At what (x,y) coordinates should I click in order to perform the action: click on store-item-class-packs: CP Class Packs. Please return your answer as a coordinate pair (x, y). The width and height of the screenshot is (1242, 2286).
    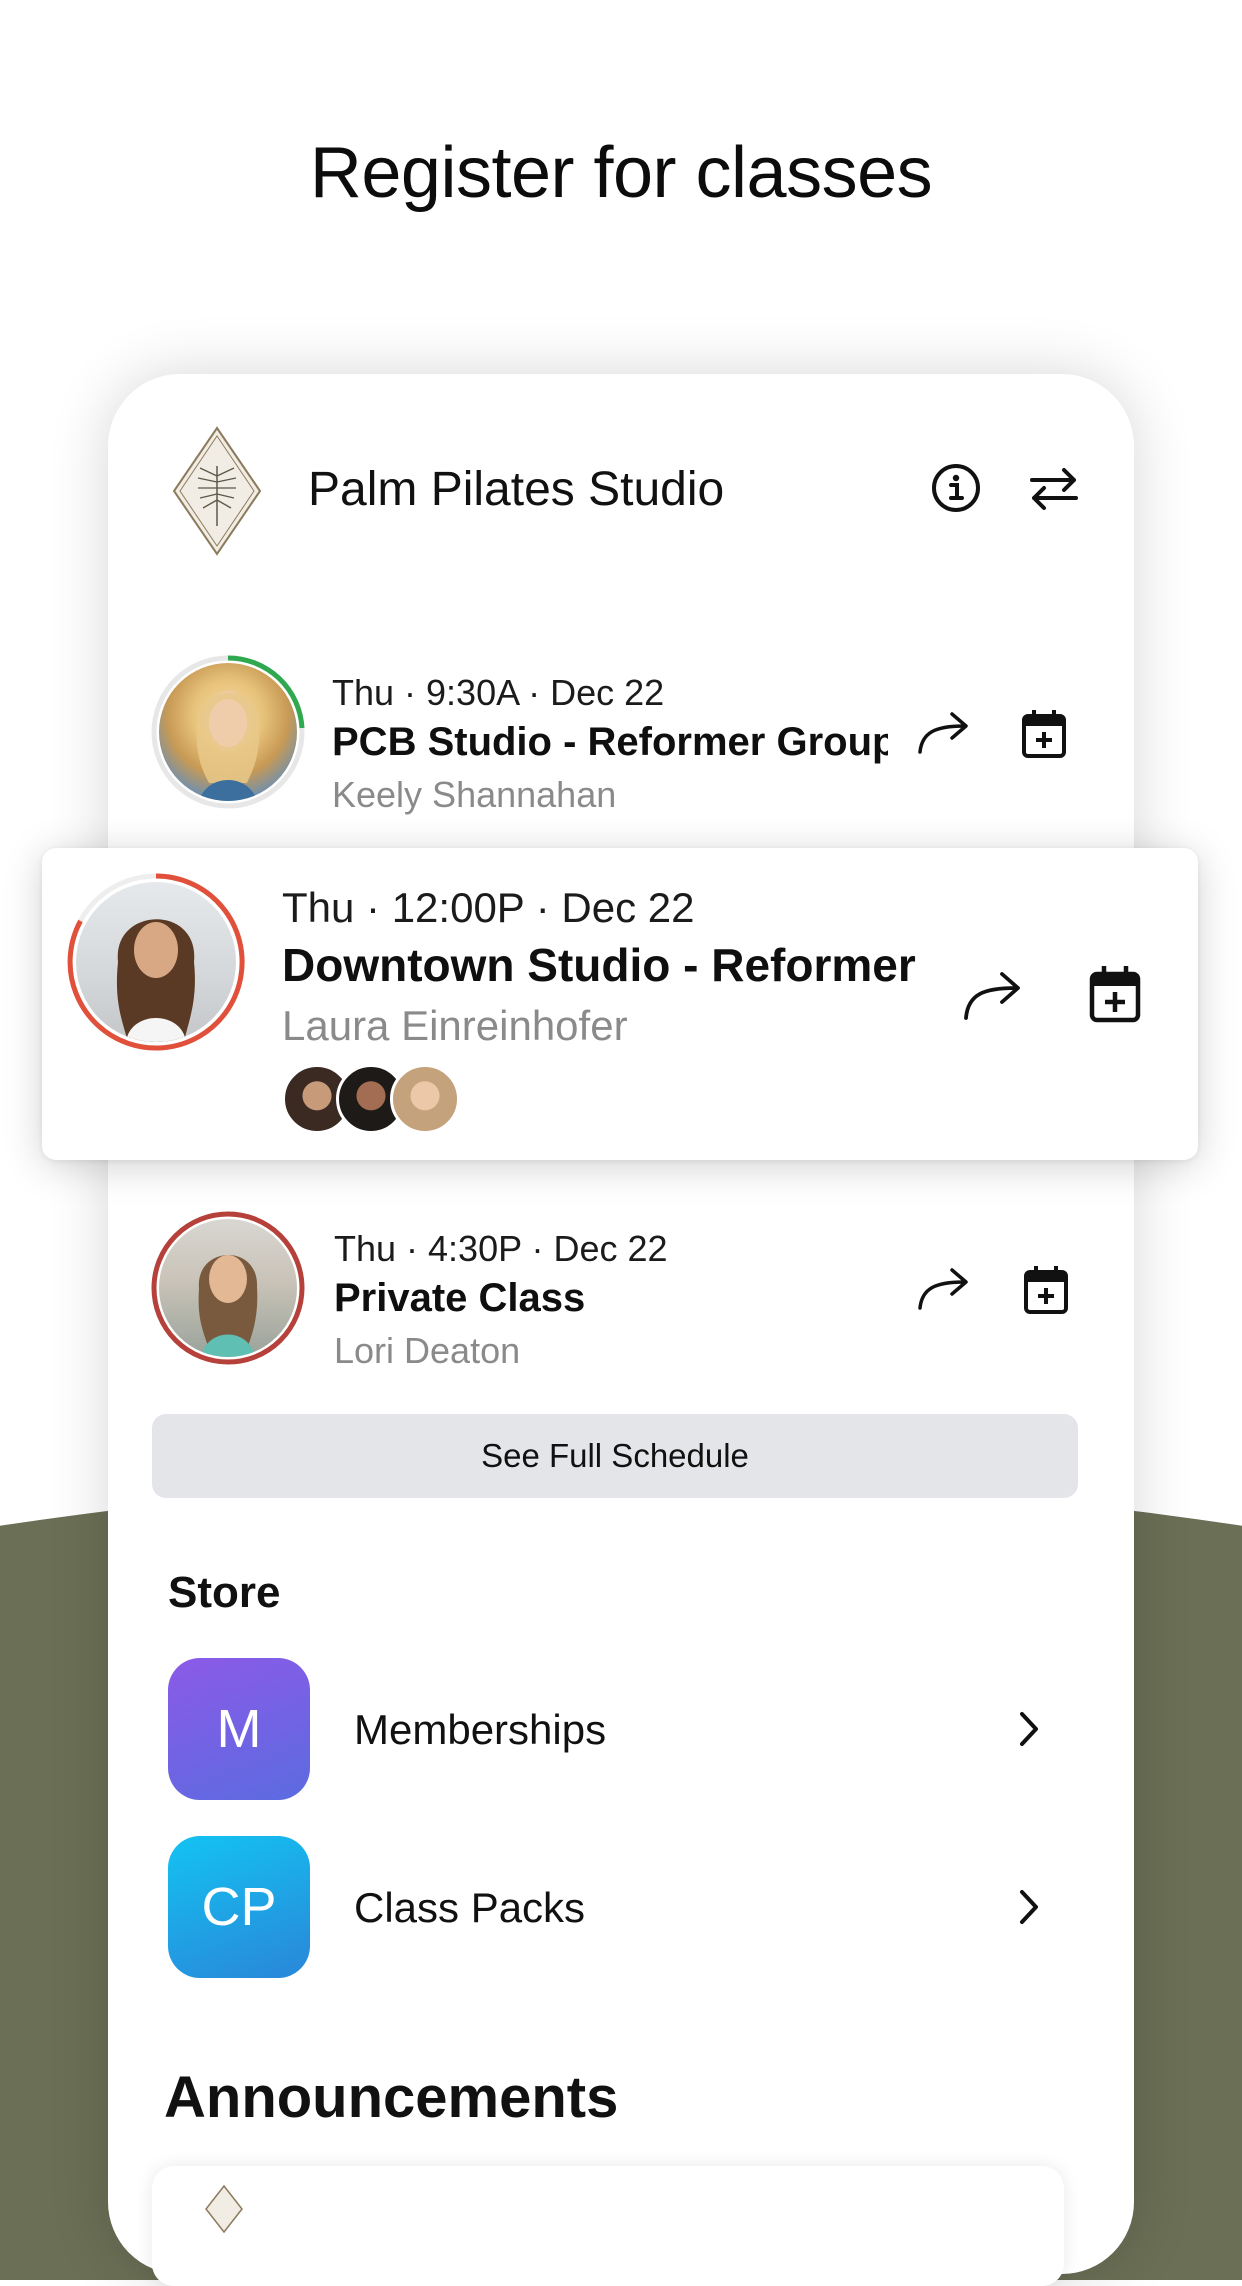
    Looking at the image, I should click on (608, 1907).